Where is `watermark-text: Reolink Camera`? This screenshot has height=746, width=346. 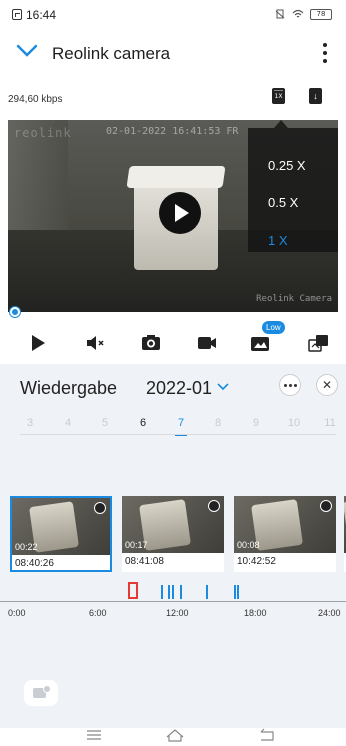 watermark-text: Reolink Camera is located at coordinates (294, 299).